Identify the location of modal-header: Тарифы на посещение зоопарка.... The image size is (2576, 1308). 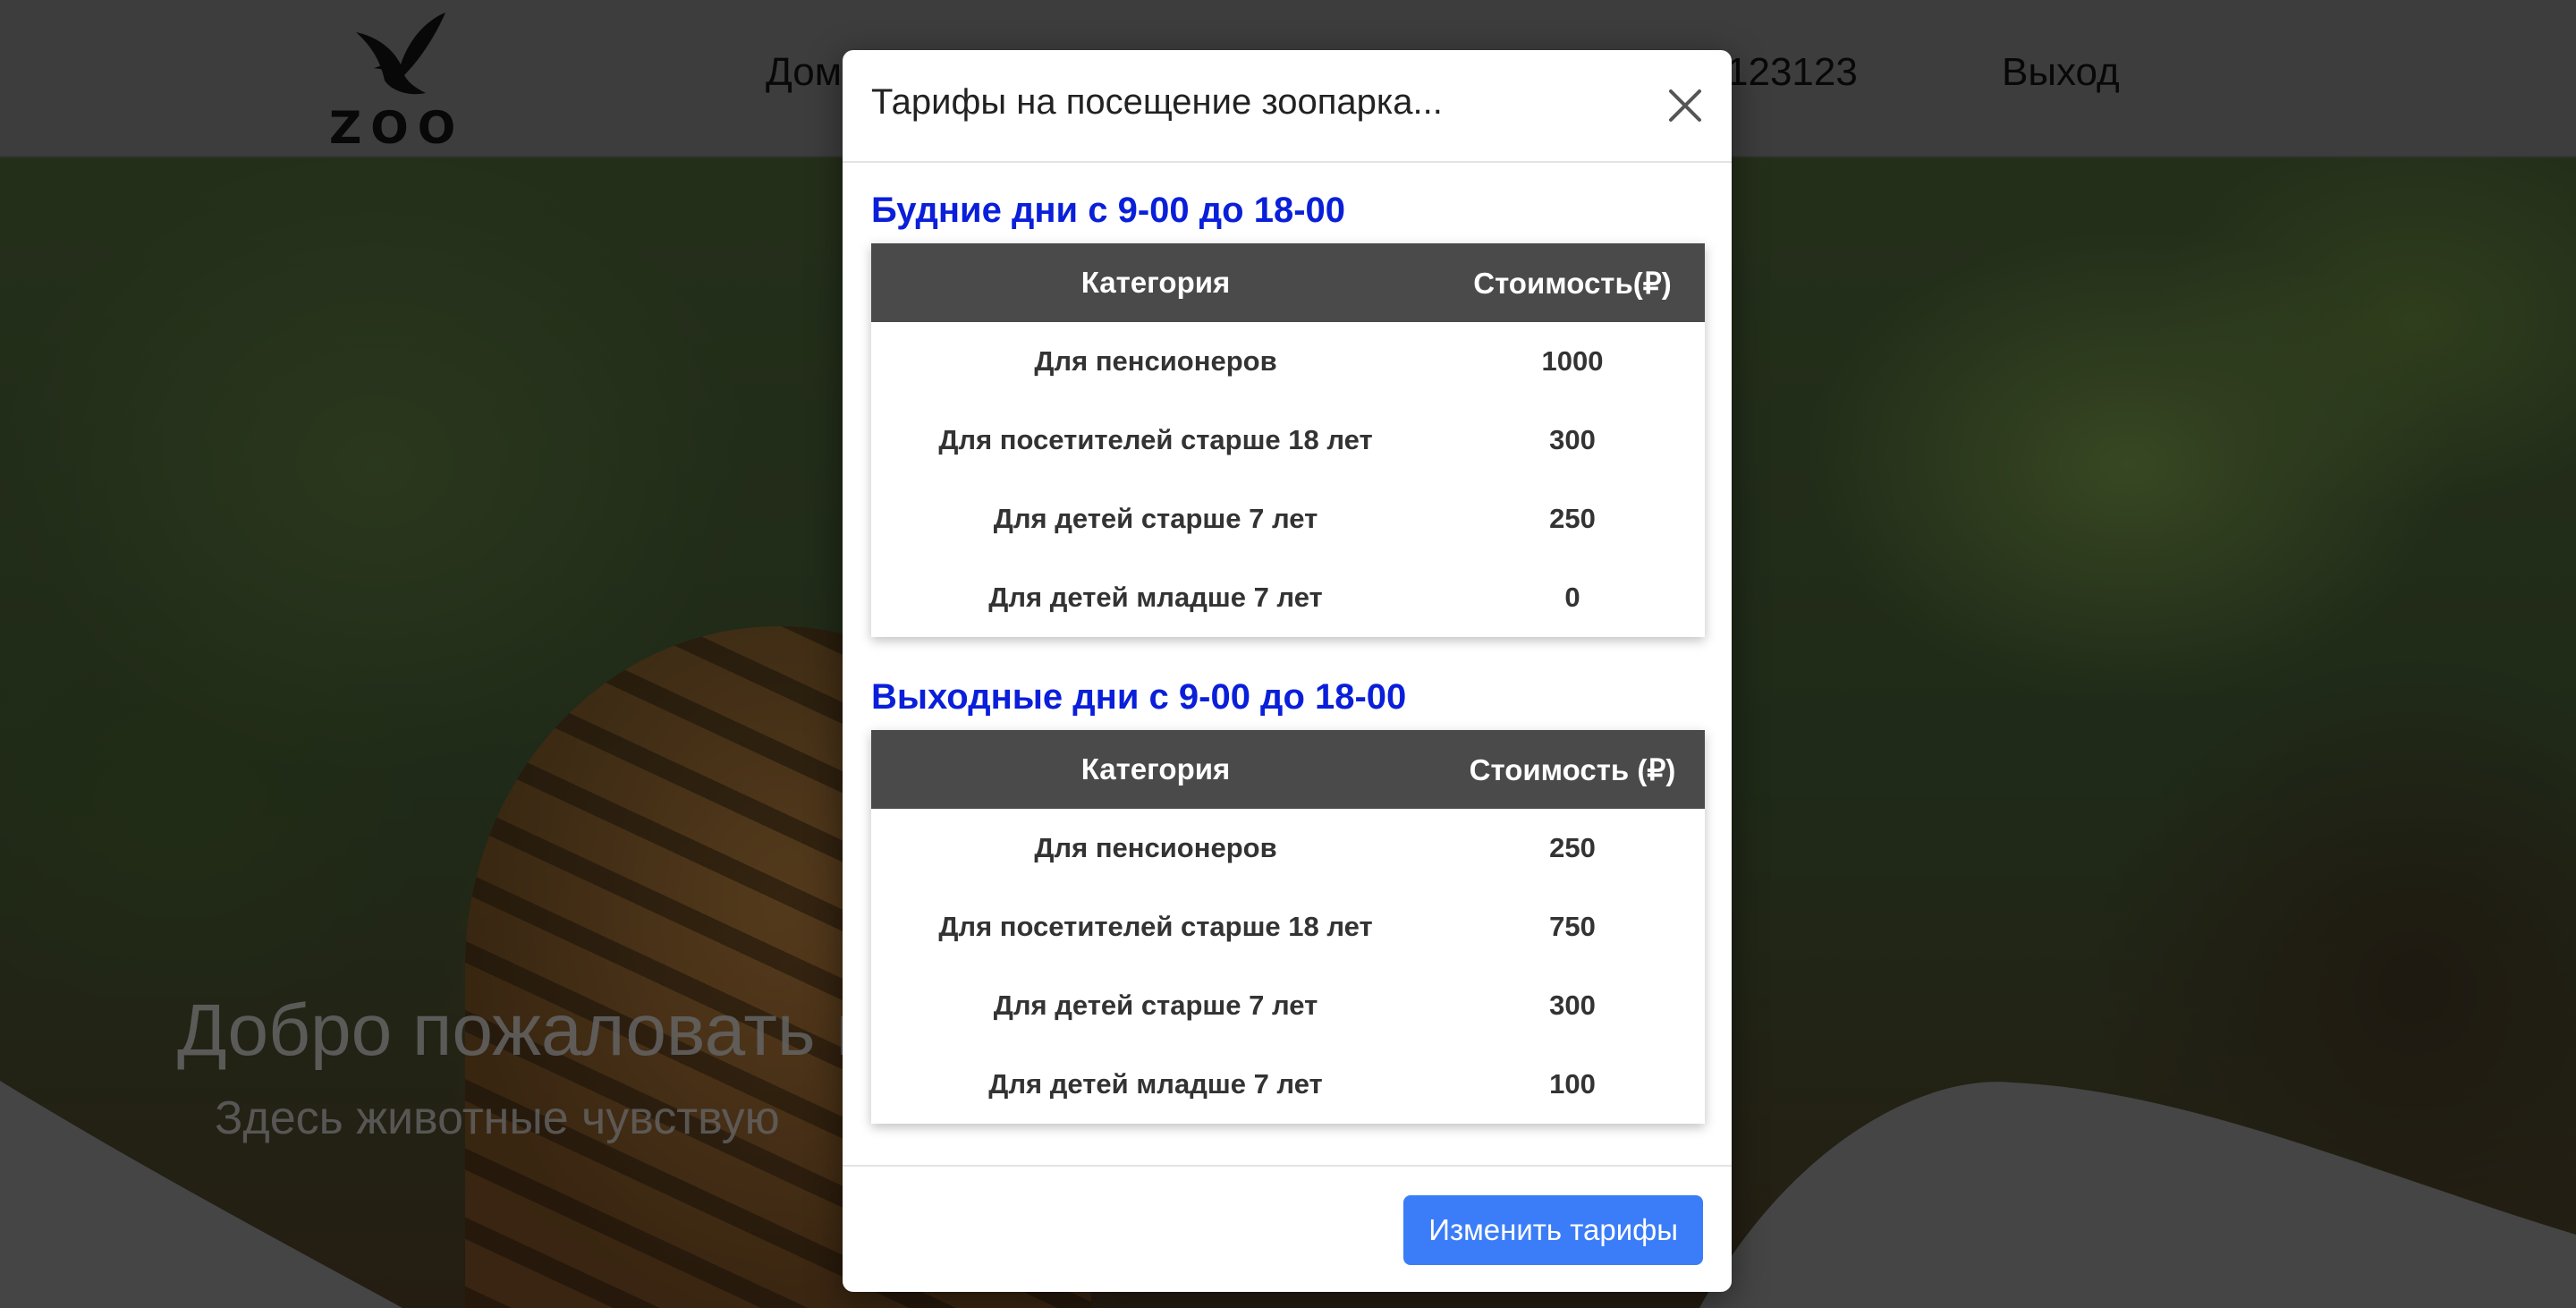
(1287, 106).